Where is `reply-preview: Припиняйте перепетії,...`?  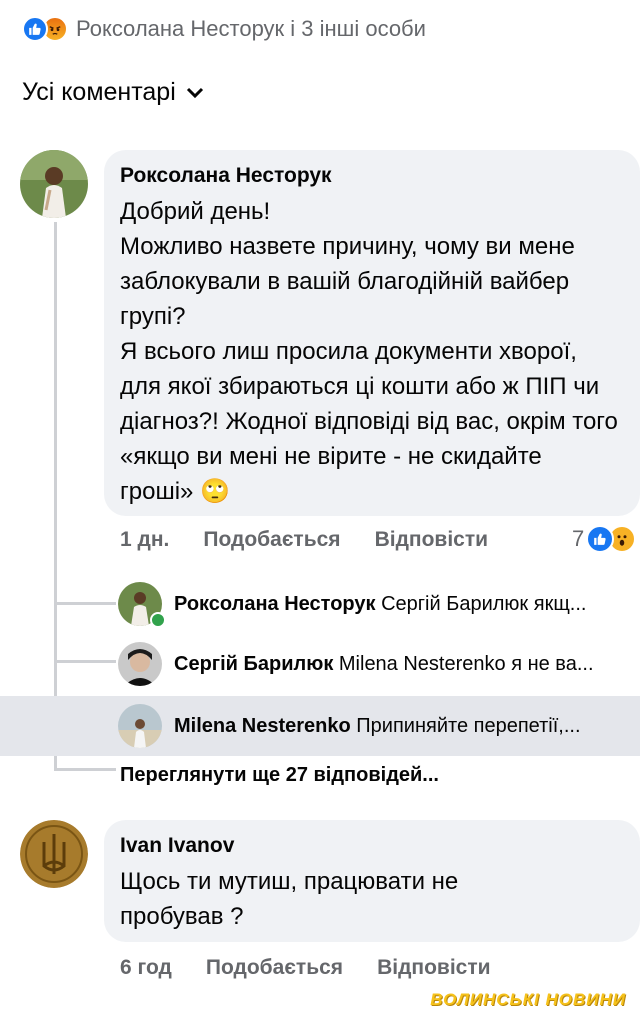 reply-preview: Припиняйте перепетії,... is located at coordinates (468, 726).